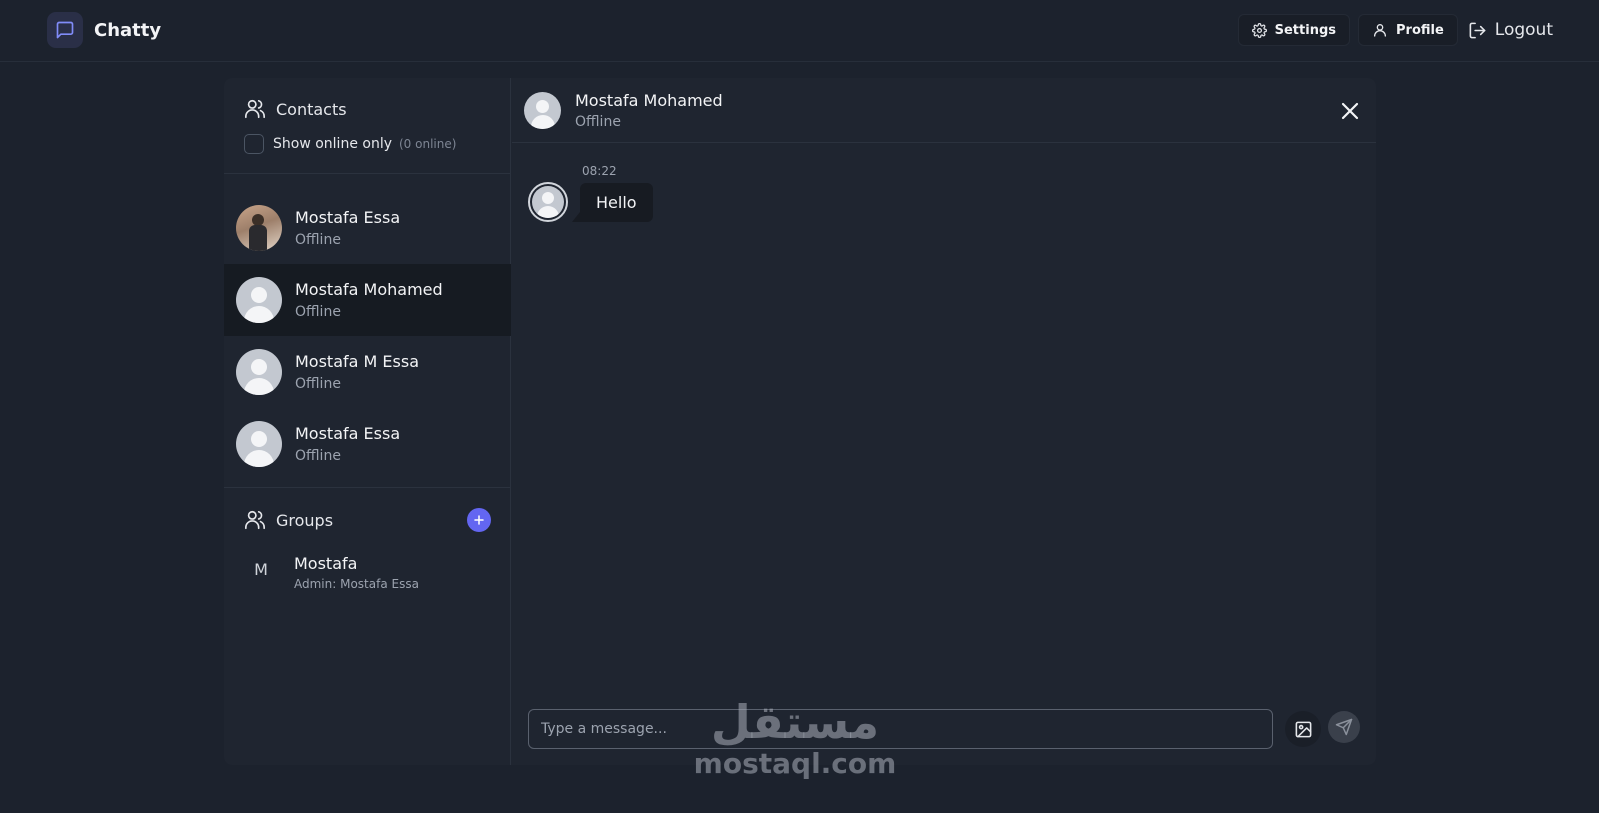 The image size is (1599, 813). Describe the element at coordinates (799, 31) in the screenshot. I see `top-bar: Chatty Settings Profile Logout` at that location.